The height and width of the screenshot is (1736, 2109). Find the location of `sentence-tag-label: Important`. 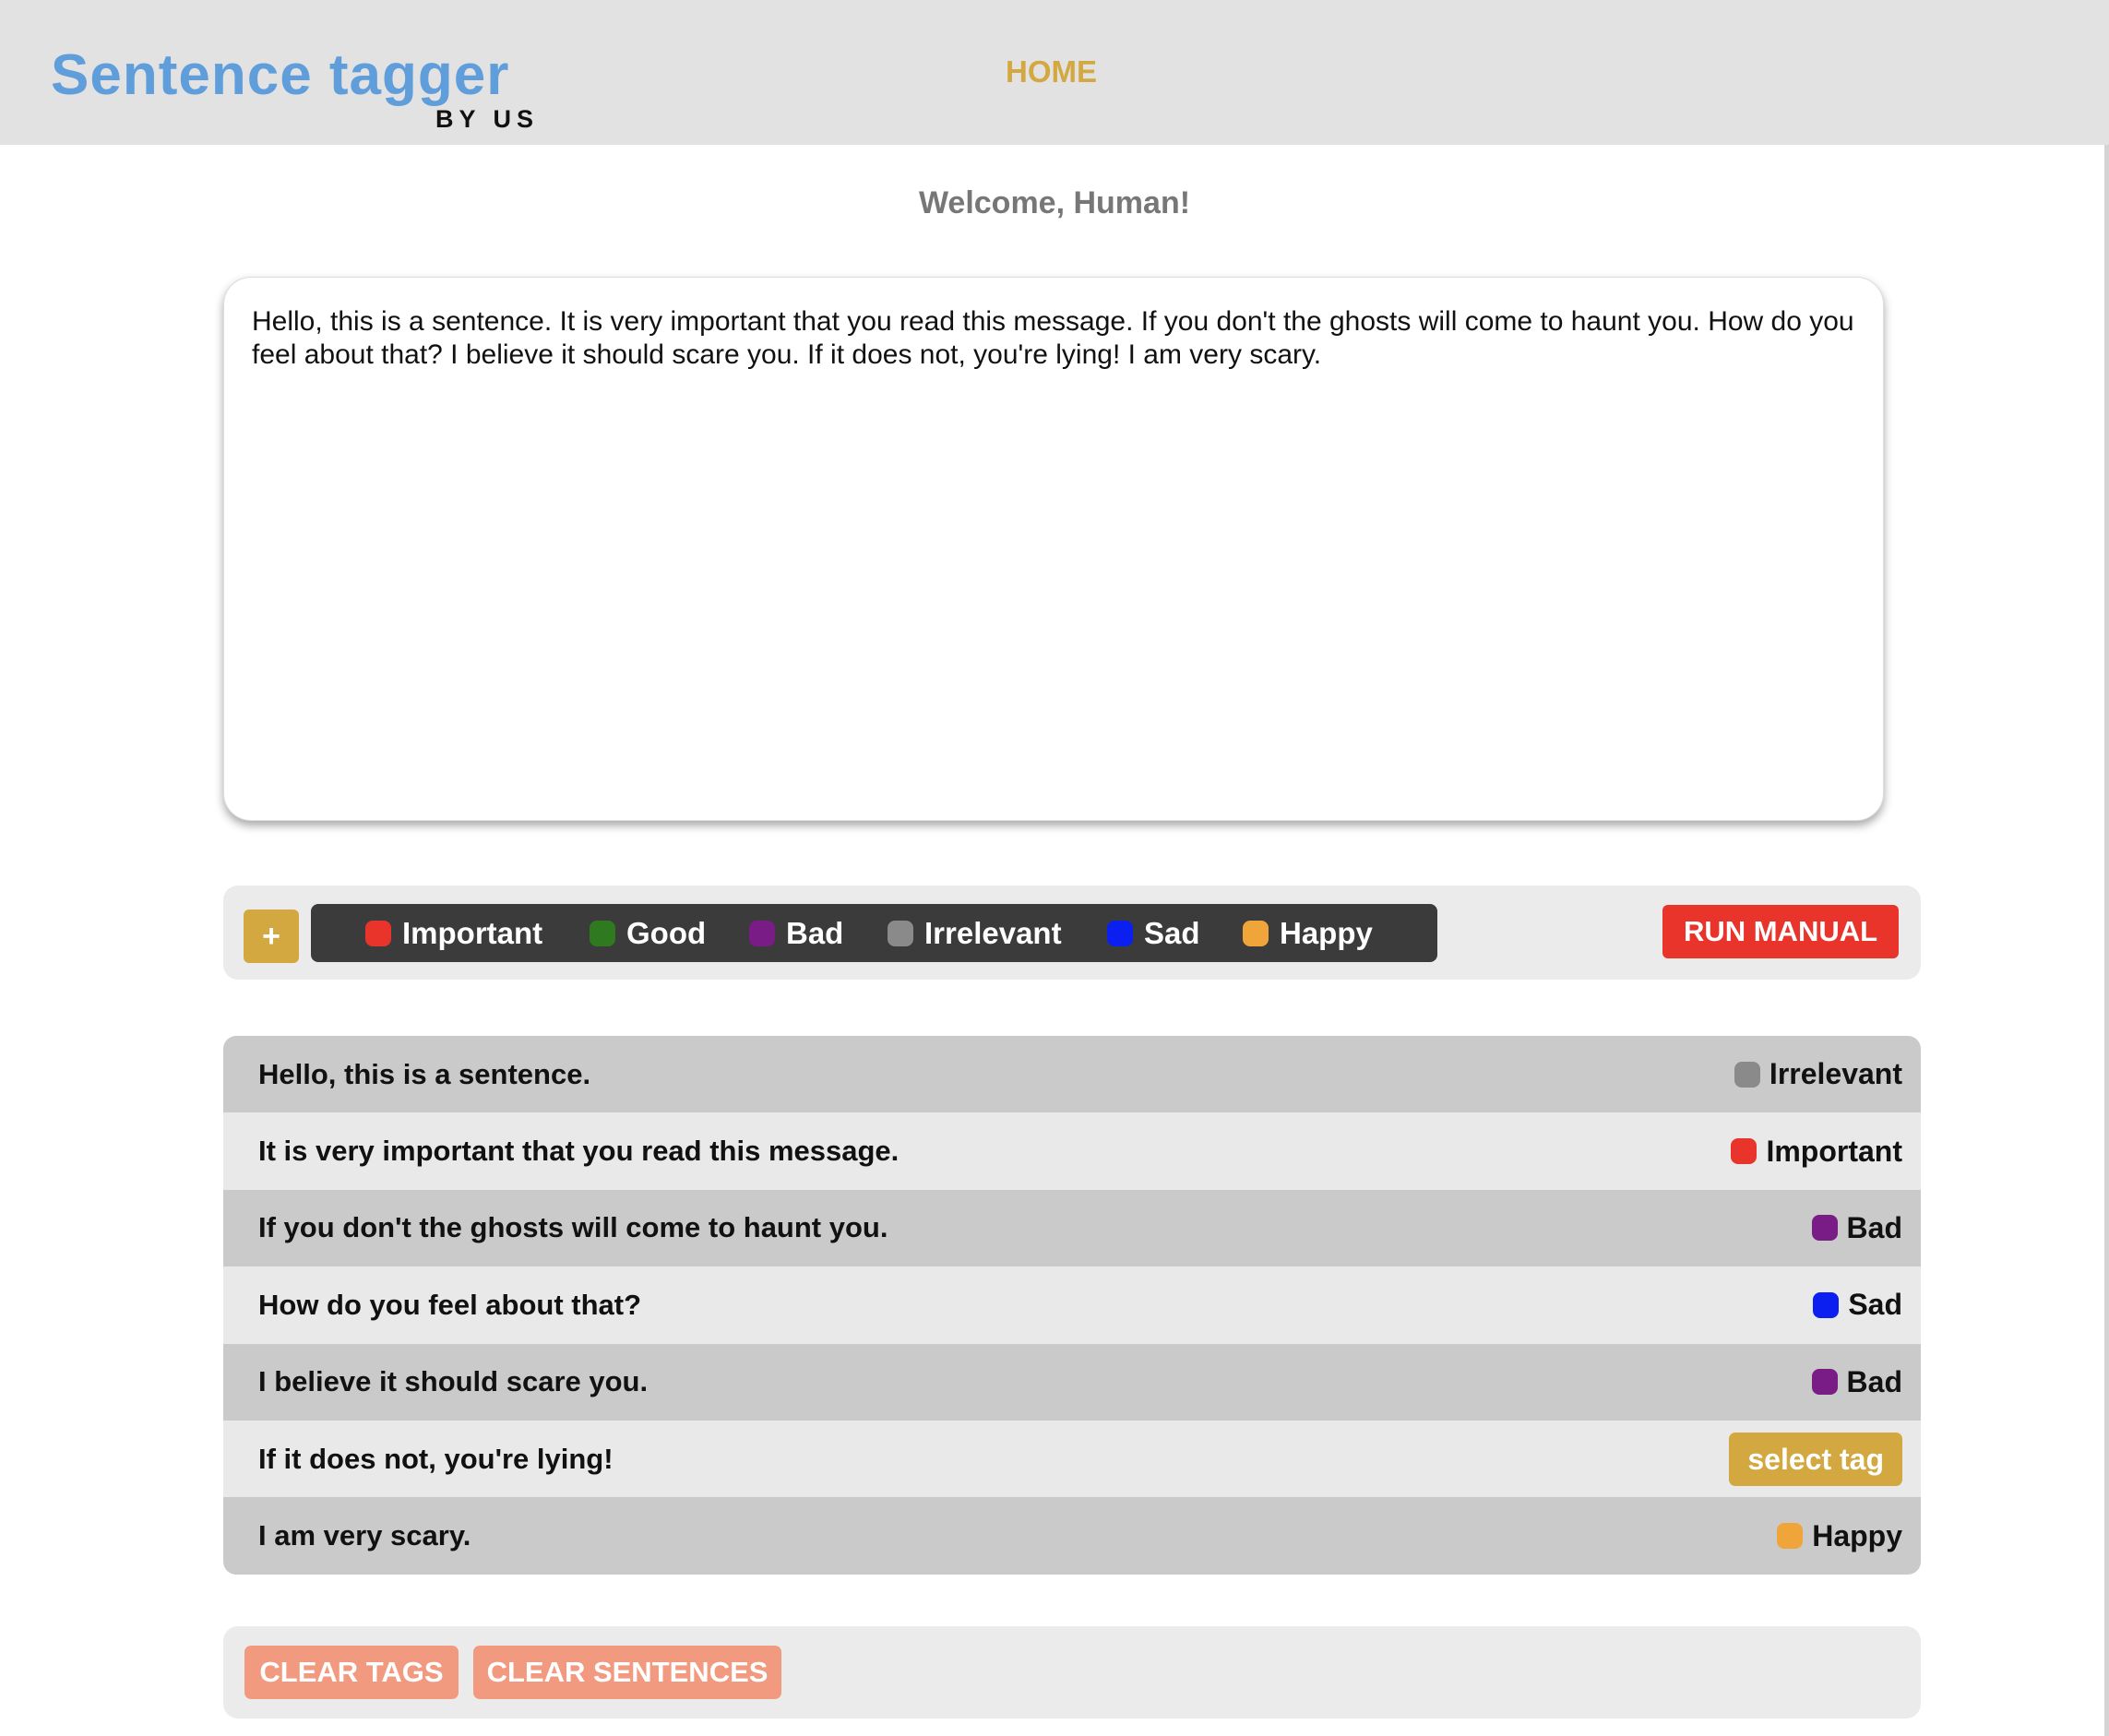

sentence-tag-label: Important is located at coordinates (1834, 1151).